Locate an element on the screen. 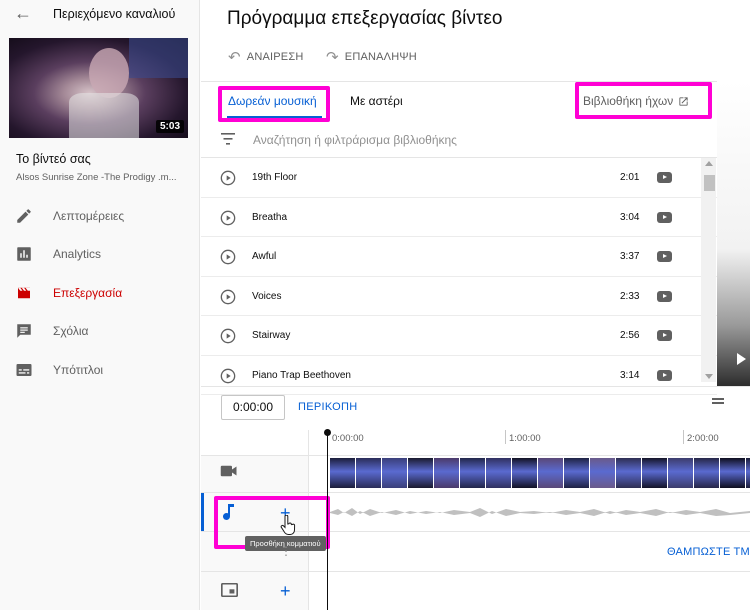 This screenshot has height=610, width=750. track-row: Stairway 2:56 is located at coordinates (459, 336).